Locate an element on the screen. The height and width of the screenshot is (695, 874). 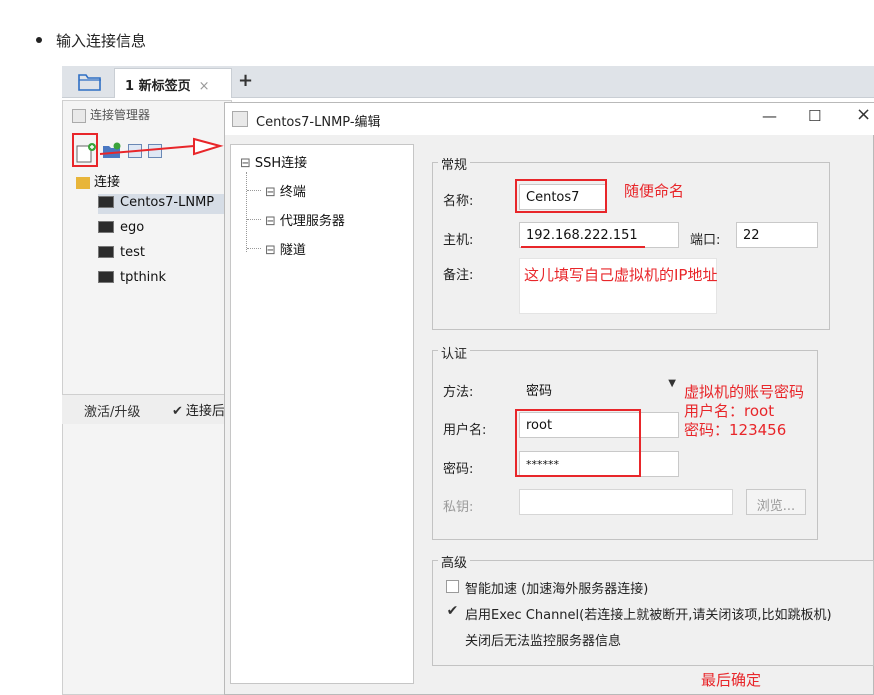
instruction-heading: 输入连接信息 is located at coordinates (91, 40).